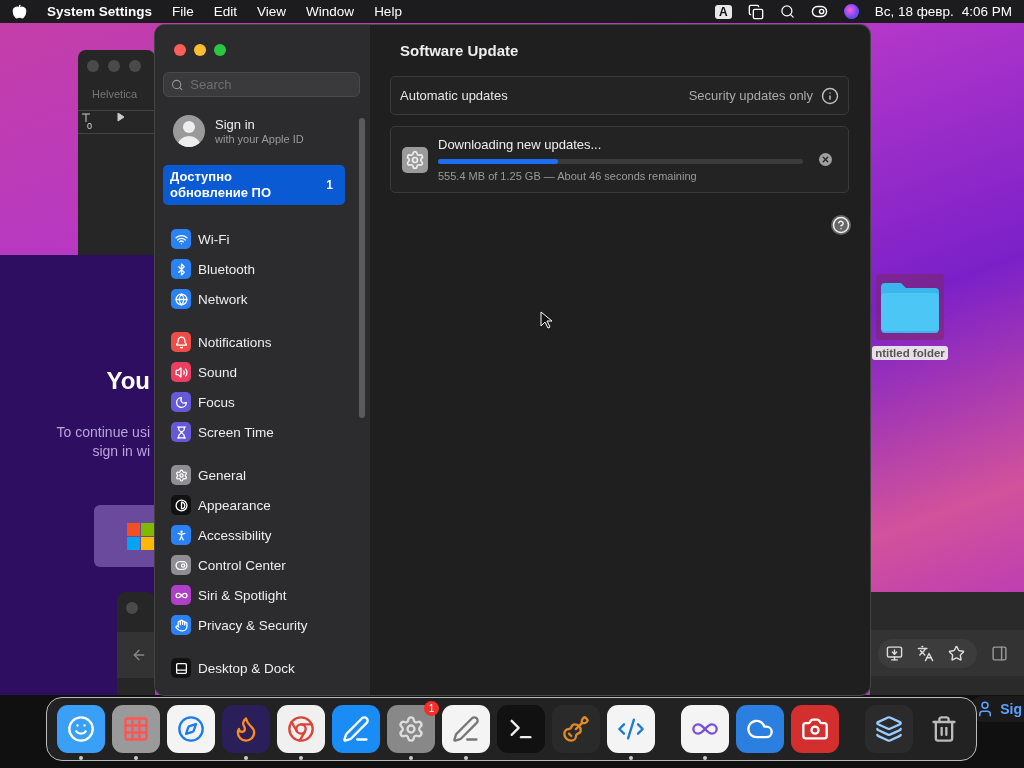 This screenshot has width=1024, height=768. Describe the element at coordinates (124, 536) in the screenshot. I see `sign-in-button` at that location.